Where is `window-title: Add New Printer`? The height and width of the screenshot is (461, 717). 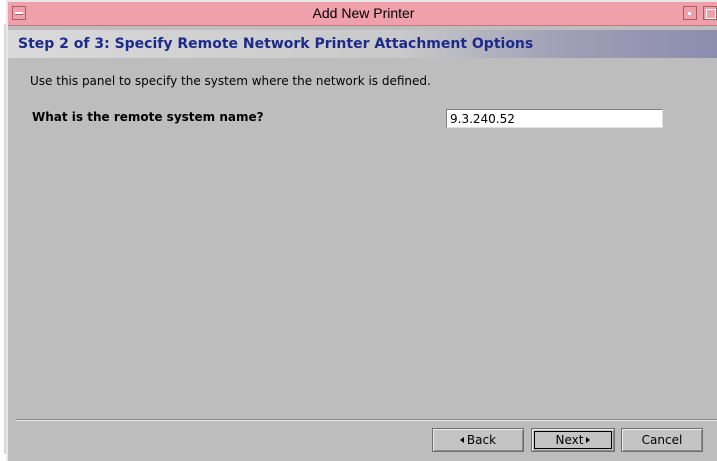
window-title: Add New Printer is located at coordinates (363, 13).